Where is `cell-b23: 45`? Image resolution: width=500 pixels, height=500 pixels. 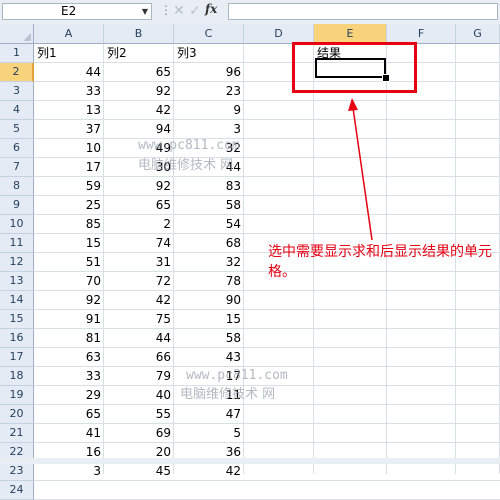 cell-b23: 45 is located at coordinates (139, 471).